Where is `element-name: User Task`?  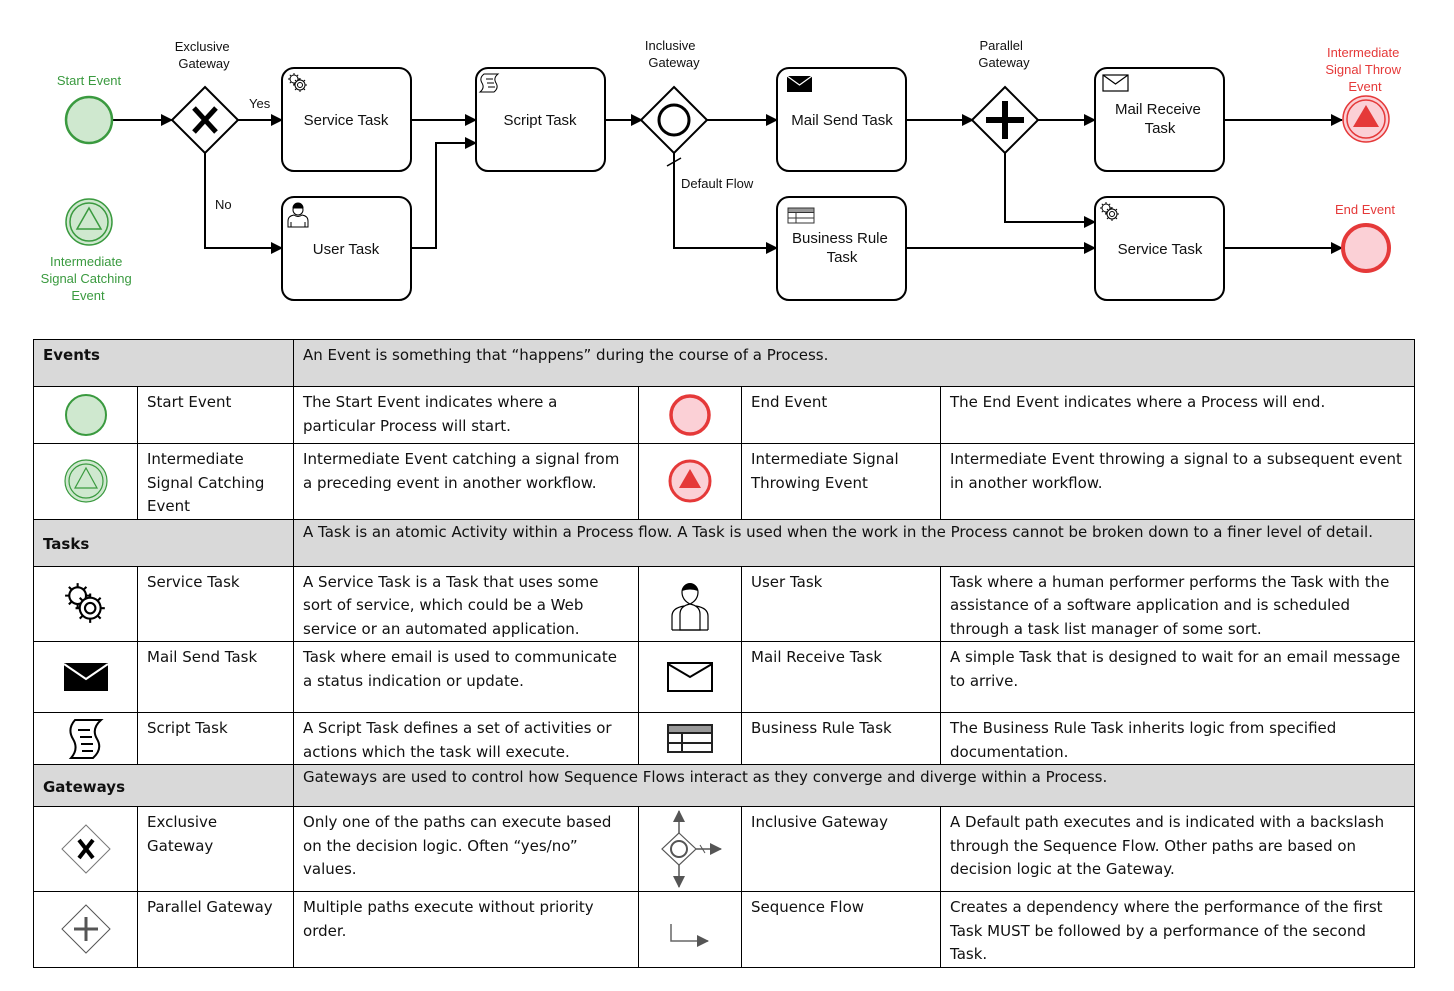 element-name: User Task is located at coordinates (841, 603).